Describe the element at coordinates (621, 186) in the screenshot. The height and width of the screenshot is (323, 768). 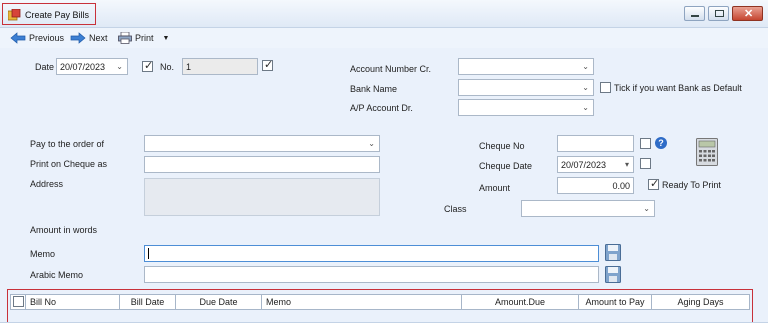
I see `amount-value: 0.00` at that location.